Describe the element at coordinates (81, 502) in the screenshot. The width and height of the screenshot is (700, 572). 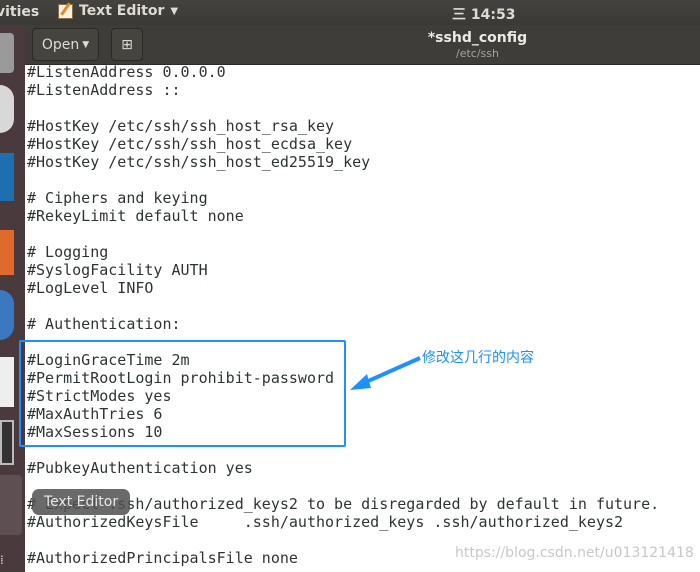
I see `launcher-tooltip: Text Editor` at that location.